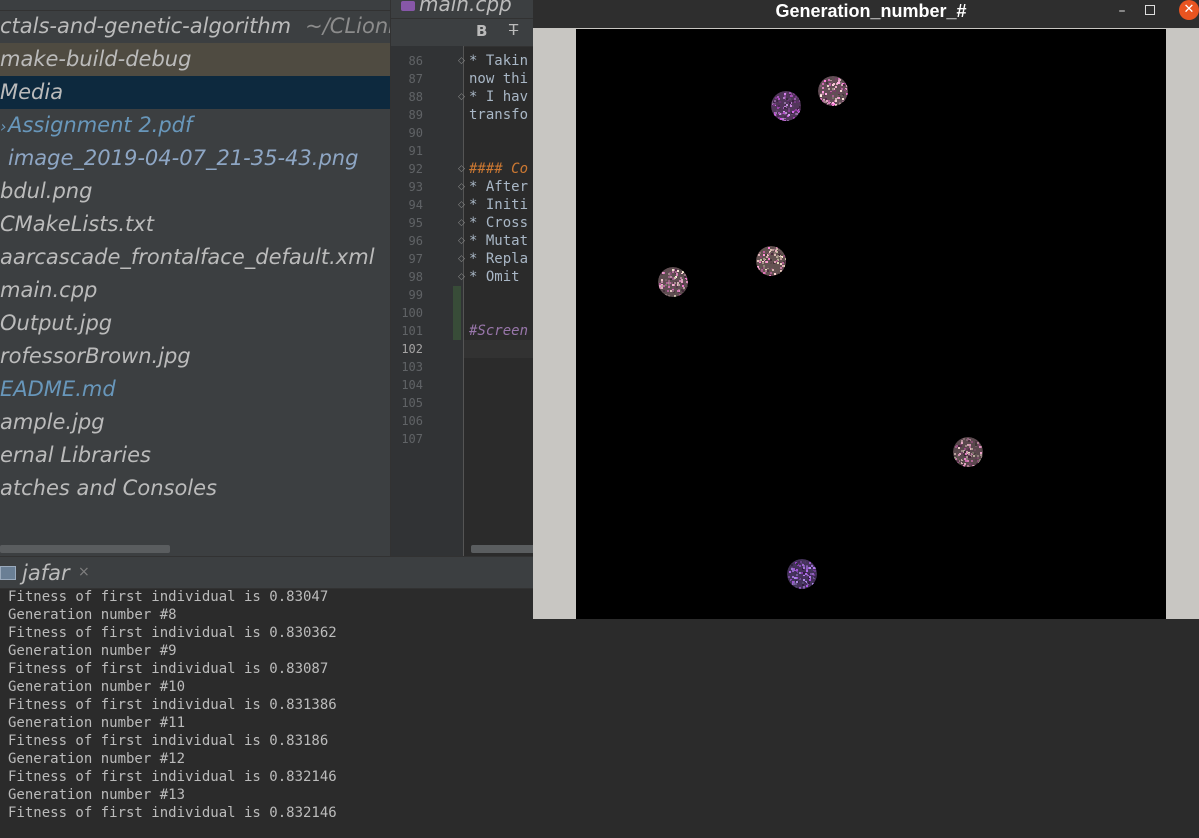 The height and width of the screenshot is (838, 1199). What do you see at coordinates (499, 223) in the screenshot?
I see `code-line: * Cross` at bounding box center [499, 223].